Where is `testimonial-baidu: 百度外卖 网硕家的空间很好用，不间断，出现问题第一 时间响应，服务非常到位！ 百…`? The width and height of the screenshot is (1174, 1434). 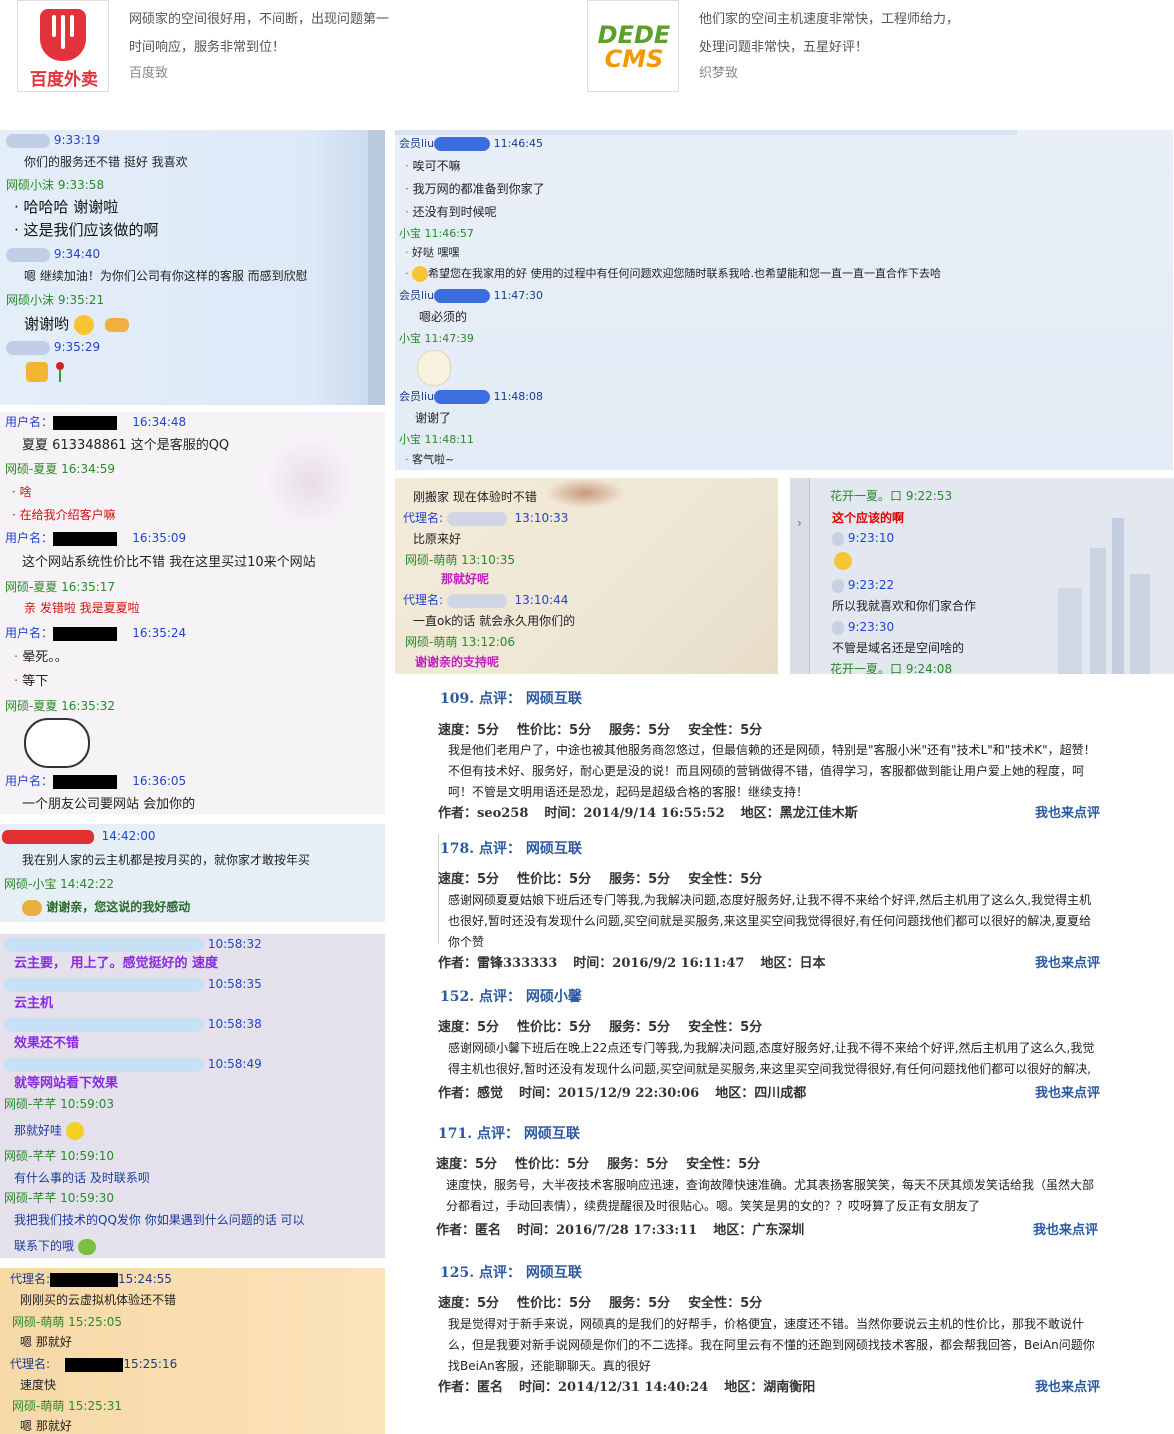 testimonial-baidu: 百度外卖 网硕家的空间很好用，不间断，出现问题第一 时间响应，服务非常到位！ 百… is located at coordinates (227, 50).